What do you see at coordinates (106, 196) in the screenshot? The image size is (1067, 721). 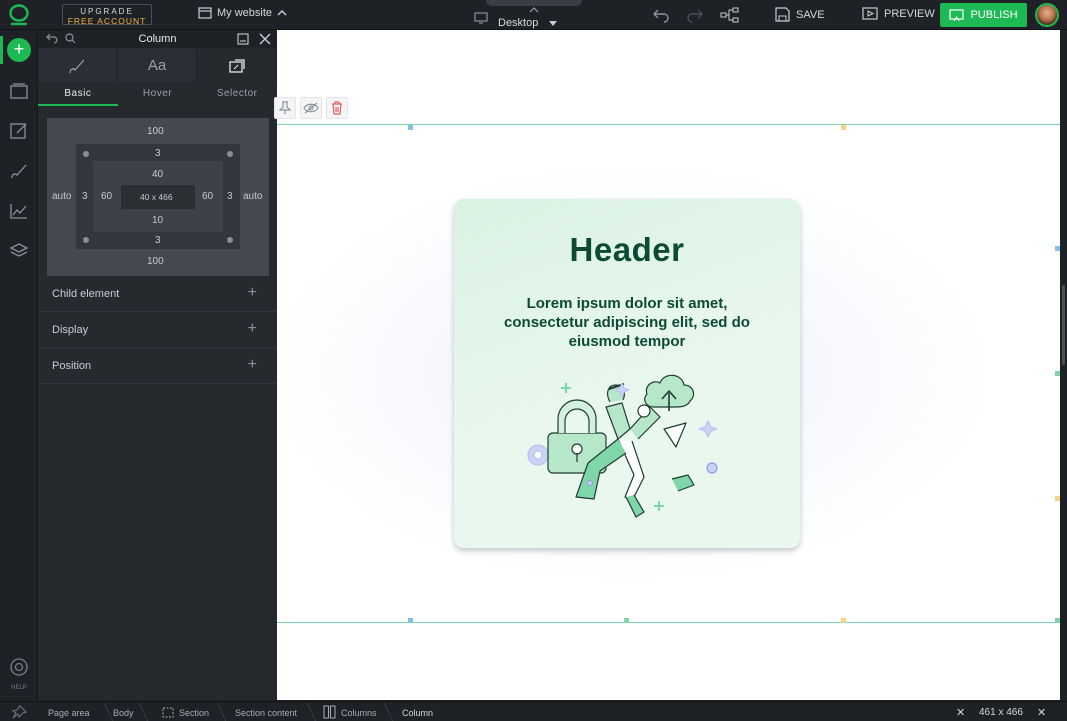 I see `padding-left-value: 60` at bounding box center [106, 196].